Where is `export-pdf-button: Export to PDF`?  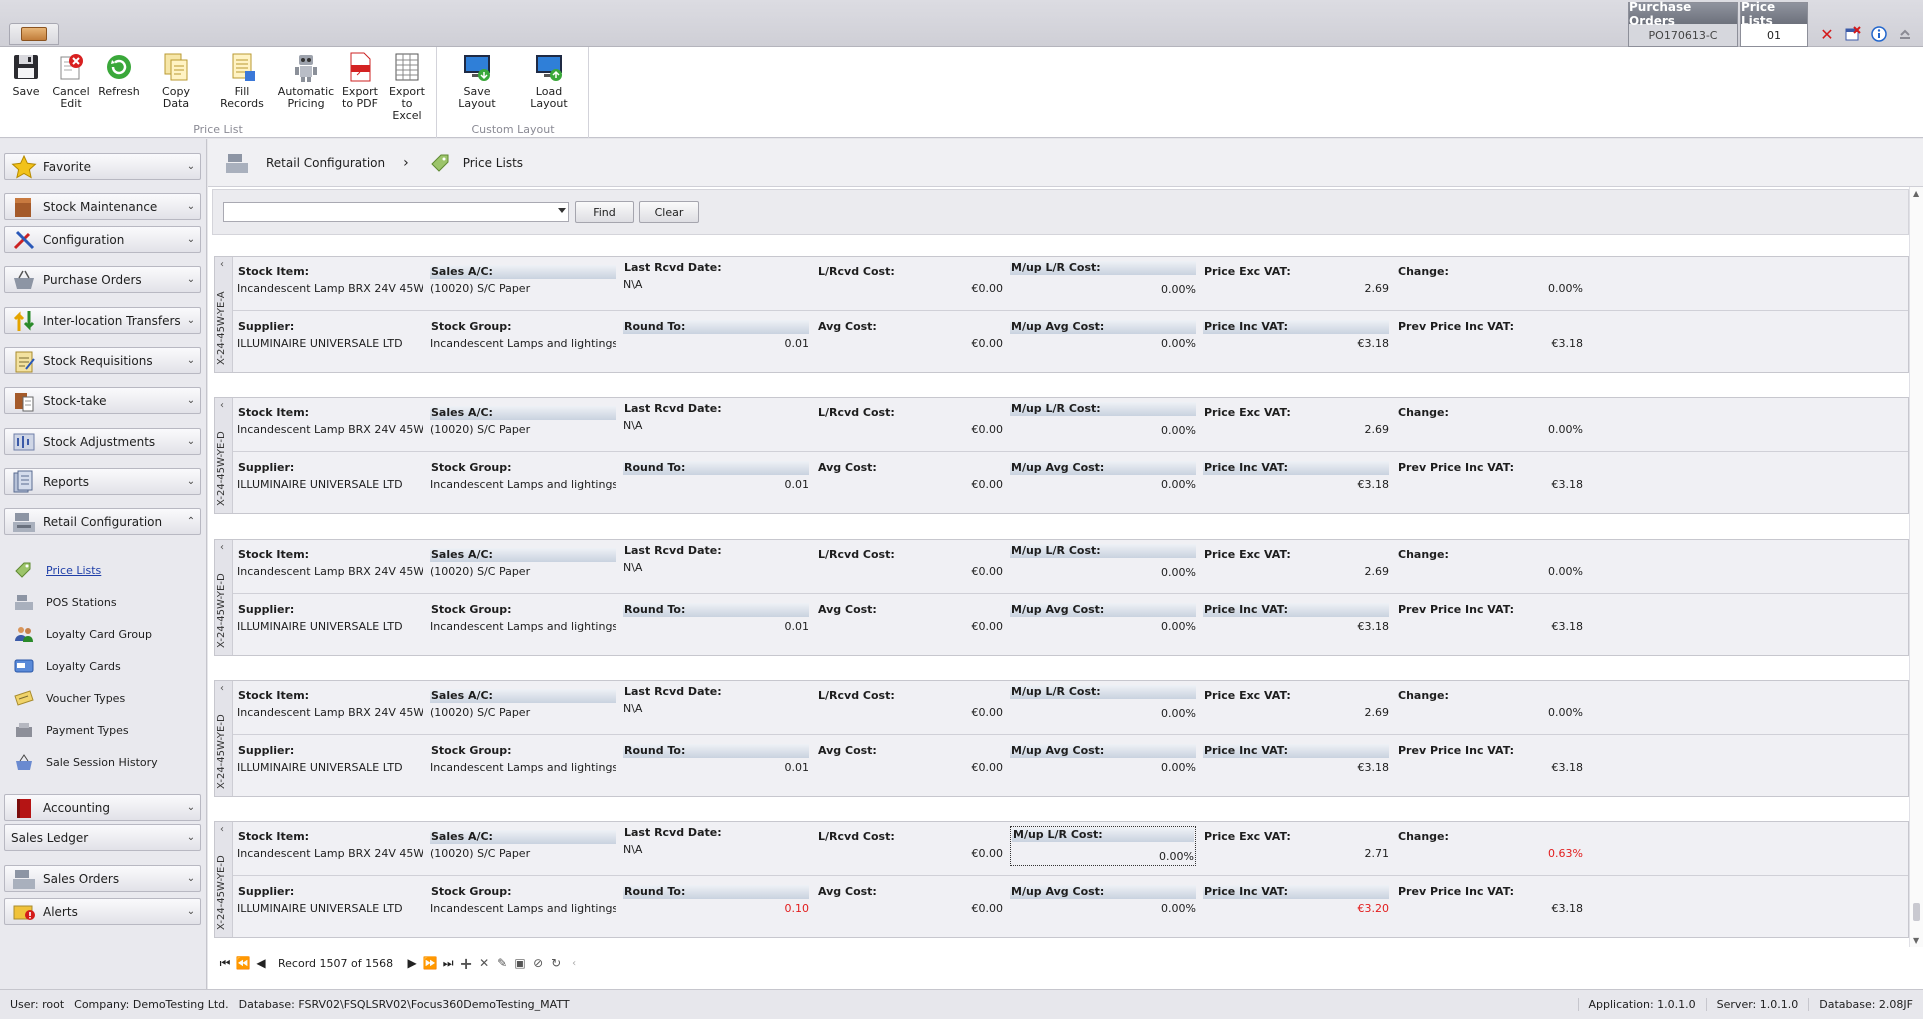
export-pdf-button: Export to PDF is located at coordinates (360, 80).